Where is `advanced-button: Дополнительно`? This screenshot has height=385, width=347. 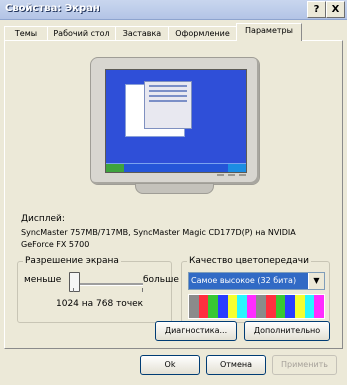 advanced-button: Дополнительно is located at coordinates (287, 331).